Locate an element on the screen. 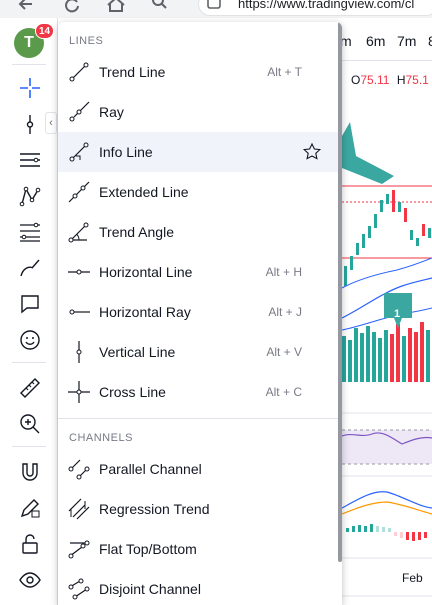  menu-scrollbar is located at coordinates (340, 292).